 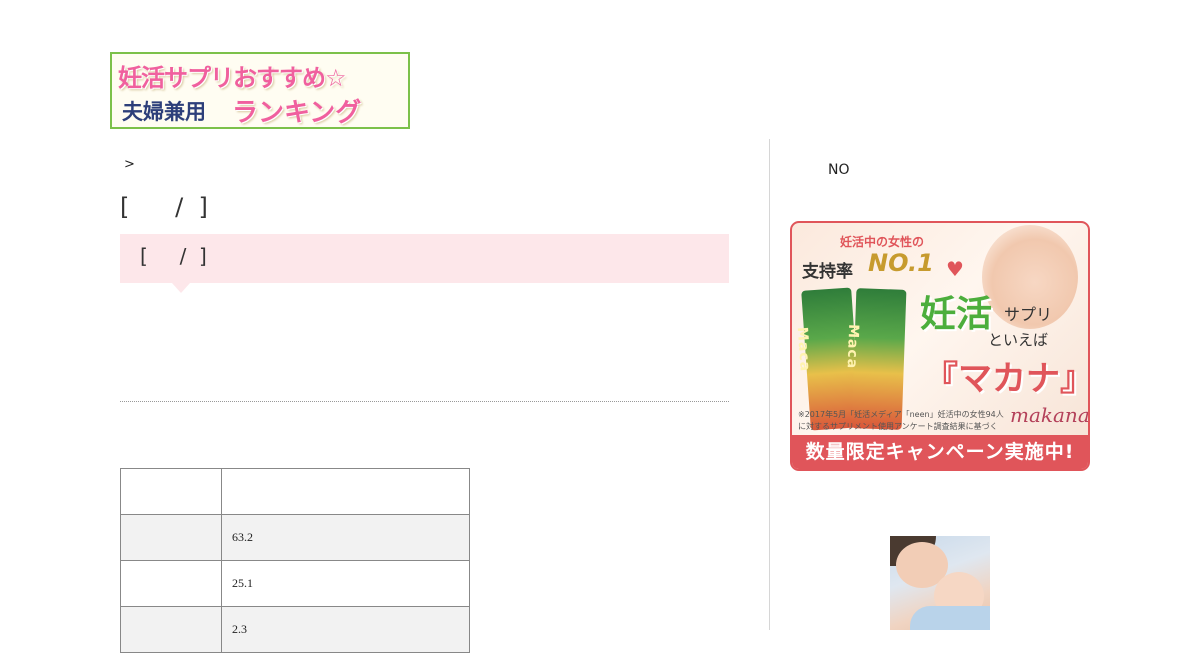 I want to click on site-logo: 妊活サプリおすすめ☆ 夫婦兼用 ランキング, so click(x=260, y=90).